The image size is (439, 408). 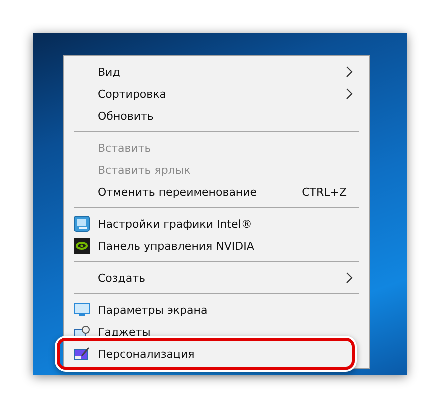 I want to click on menu-item: Настройки графики Intel®, so click(x=175, y=224).